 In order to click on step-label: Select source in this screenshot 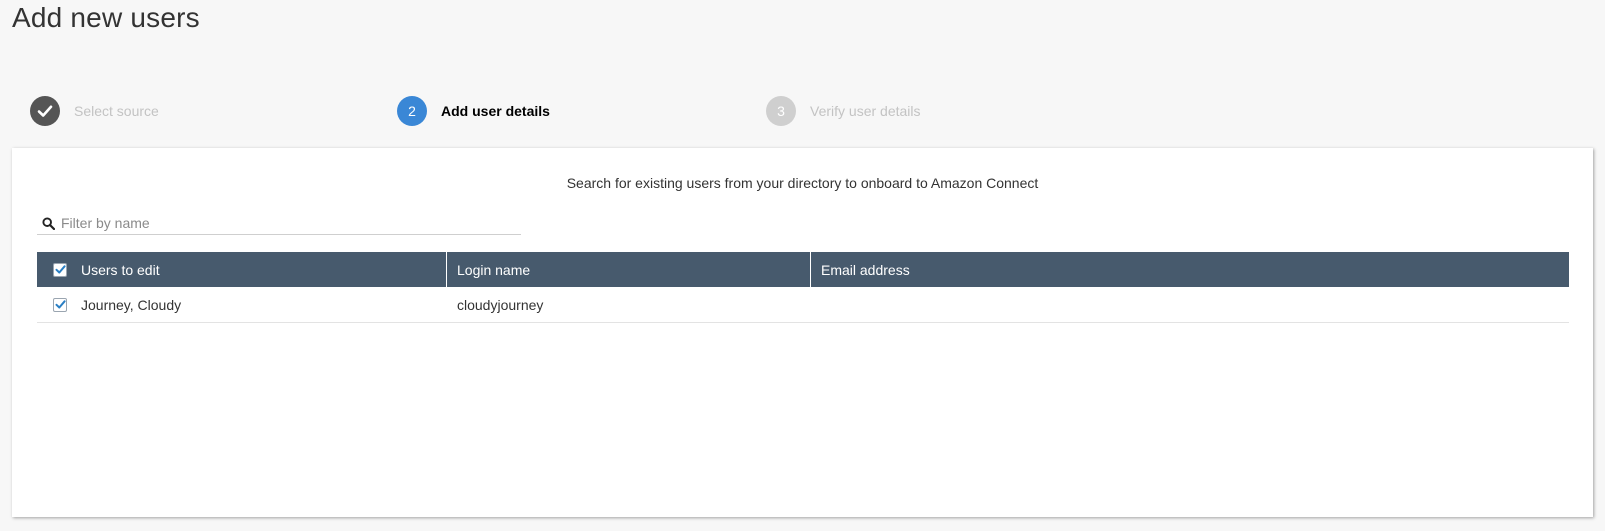, I will do `click(116, 111)`.